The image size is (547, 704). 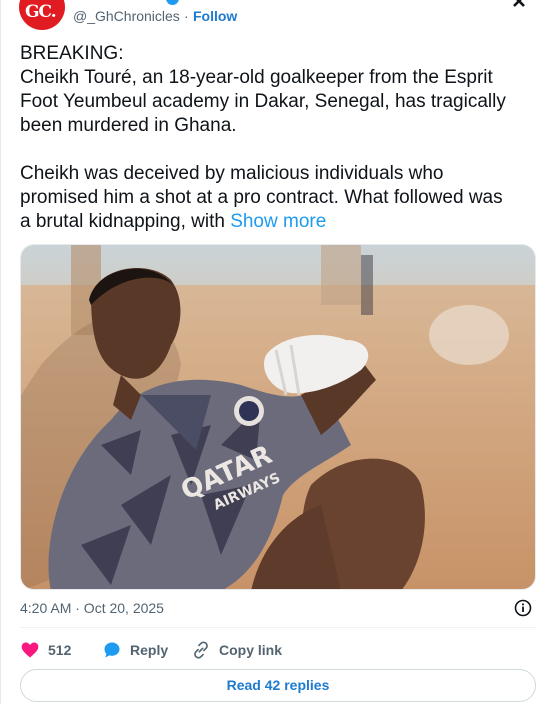 I want to click on avatar-logo-text: GC., so click(x=41, y=12).